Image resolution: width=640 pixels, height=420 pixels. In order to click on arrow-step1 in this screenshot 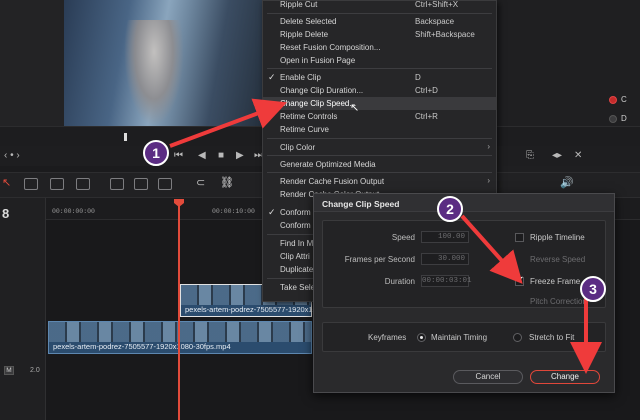, I will do `click(228, 123)`.